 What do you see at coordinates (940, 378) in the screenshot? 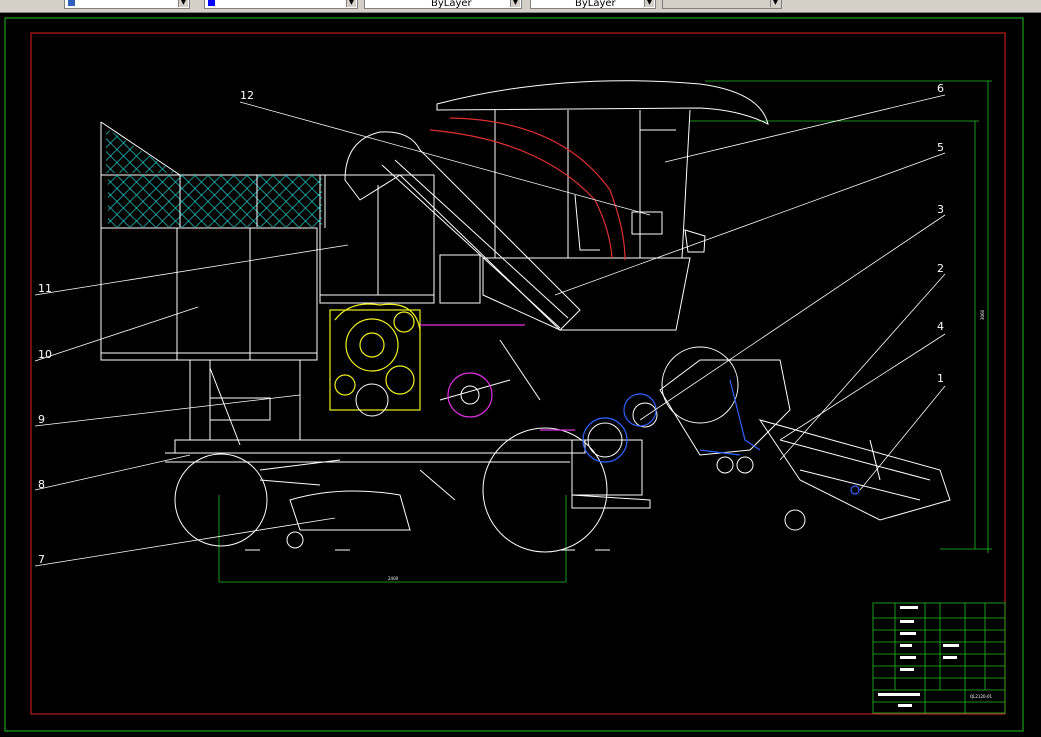
I see `callout-1: 1` at bounding box center [940, 378].